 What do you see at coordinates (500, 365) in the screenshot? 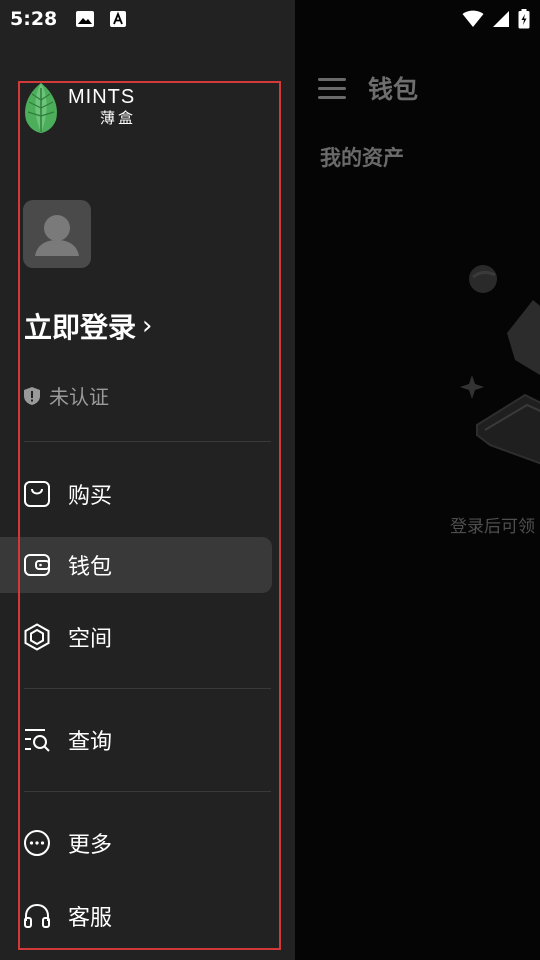
I see `empty-wallet-illustration` at bounding box center [500, 365].